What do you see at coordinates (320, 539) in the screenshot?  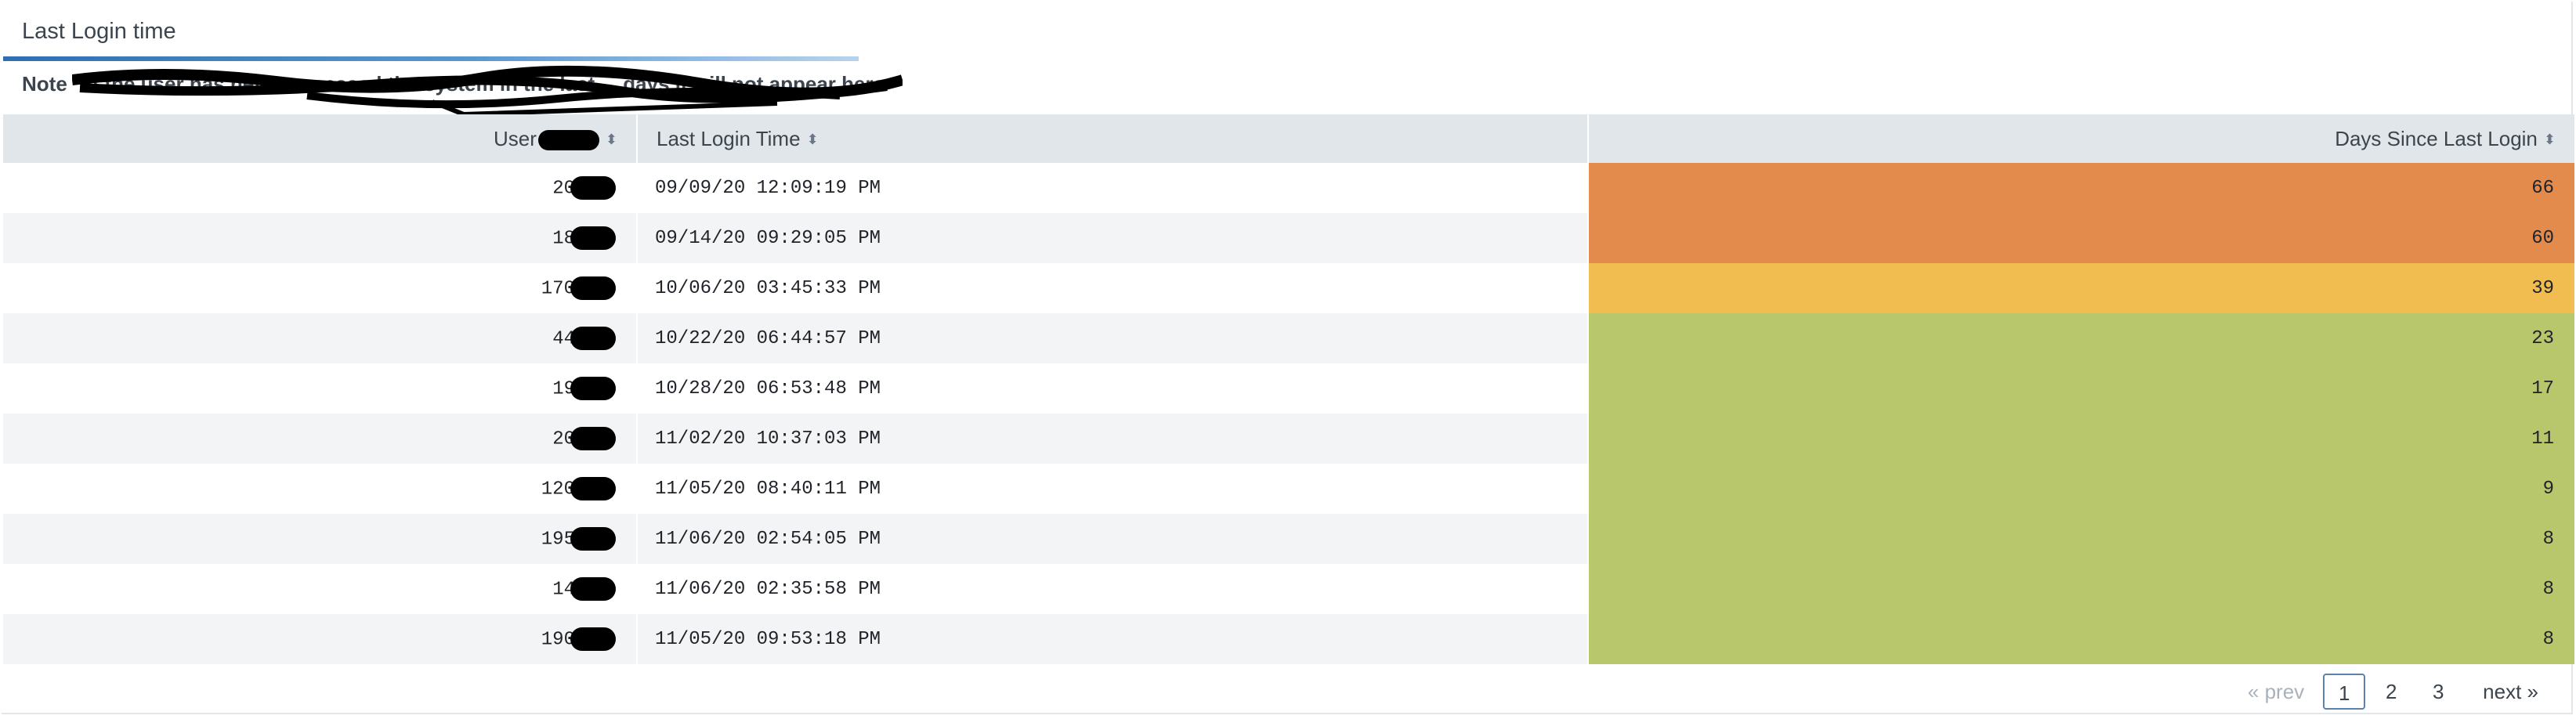 I see `cell-user: 195` at bounding box center [320, 539].